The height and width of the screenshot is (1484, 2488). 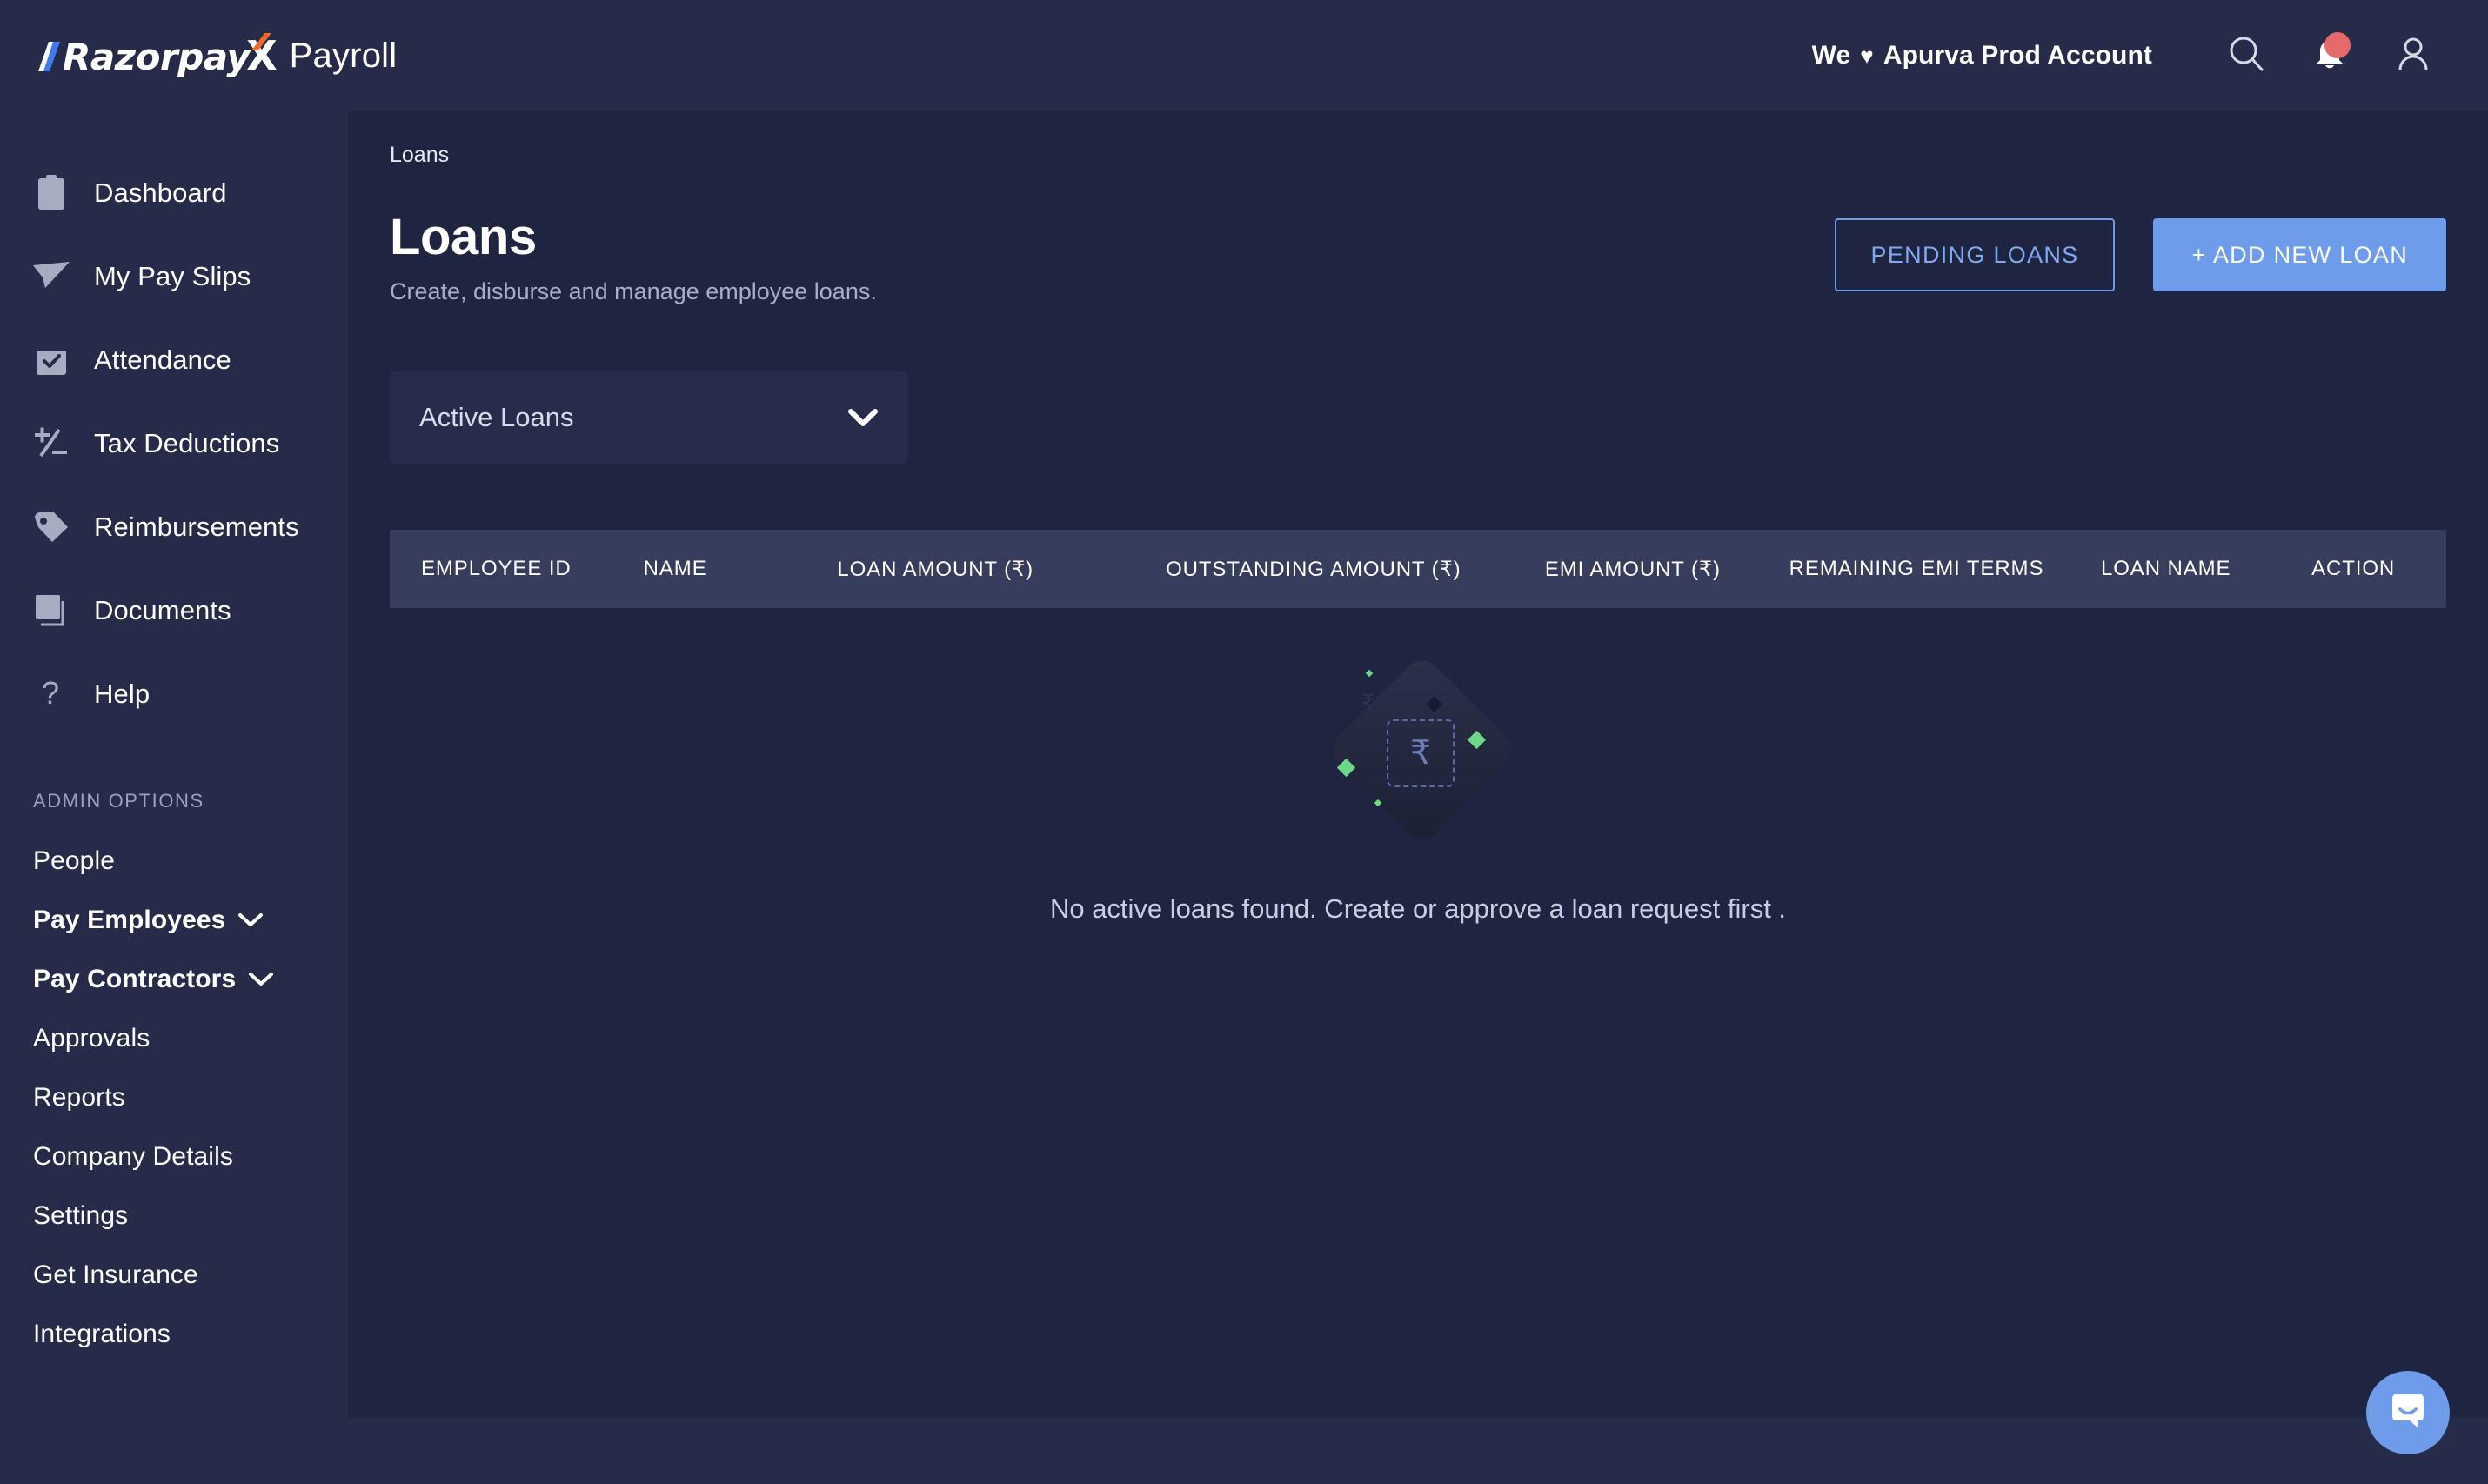 I want to click on sidebar-item-label: Attendance, so click(x=162, y=359).